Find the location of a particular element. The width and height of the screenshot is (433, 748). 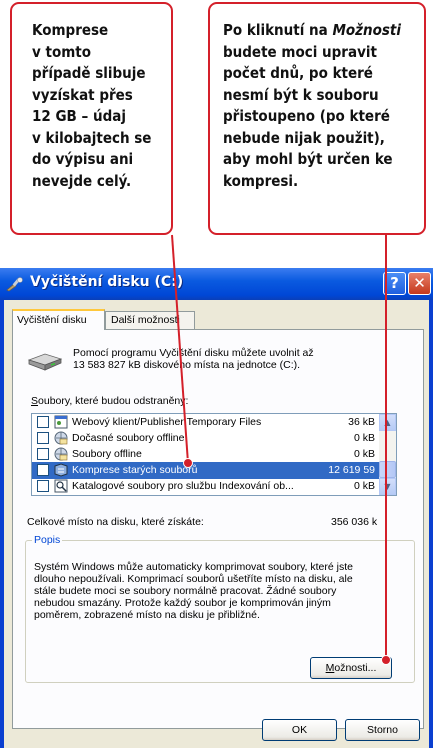

close-button: ✕ is located at coordinates (419, 283).